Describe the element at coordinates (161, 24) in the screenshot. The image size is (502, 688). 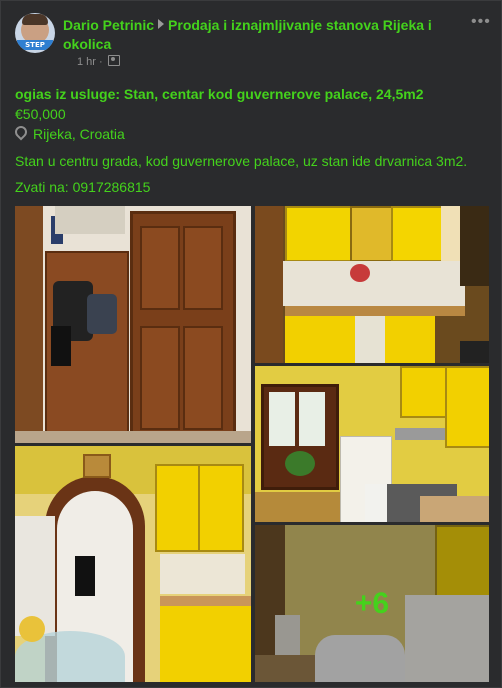
I see `arrow-right-icon` at that location.